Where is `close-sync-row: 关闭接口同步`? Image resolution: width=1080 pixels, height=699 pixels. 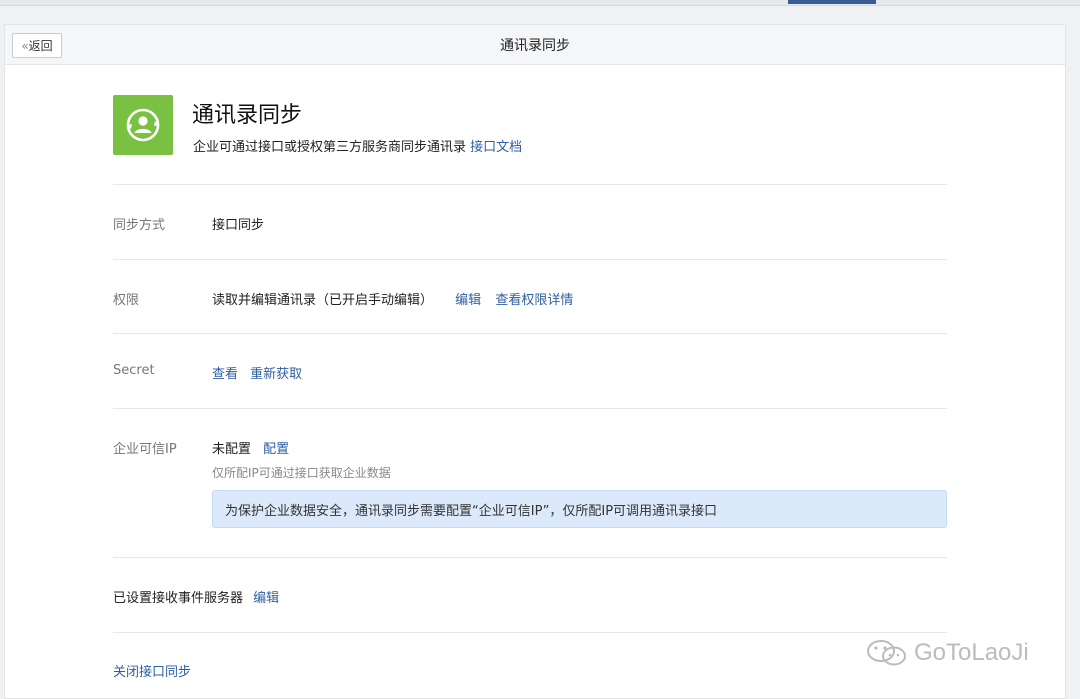
close-sync-row: 关闭接口同步 is located at coordinates (530, 663).